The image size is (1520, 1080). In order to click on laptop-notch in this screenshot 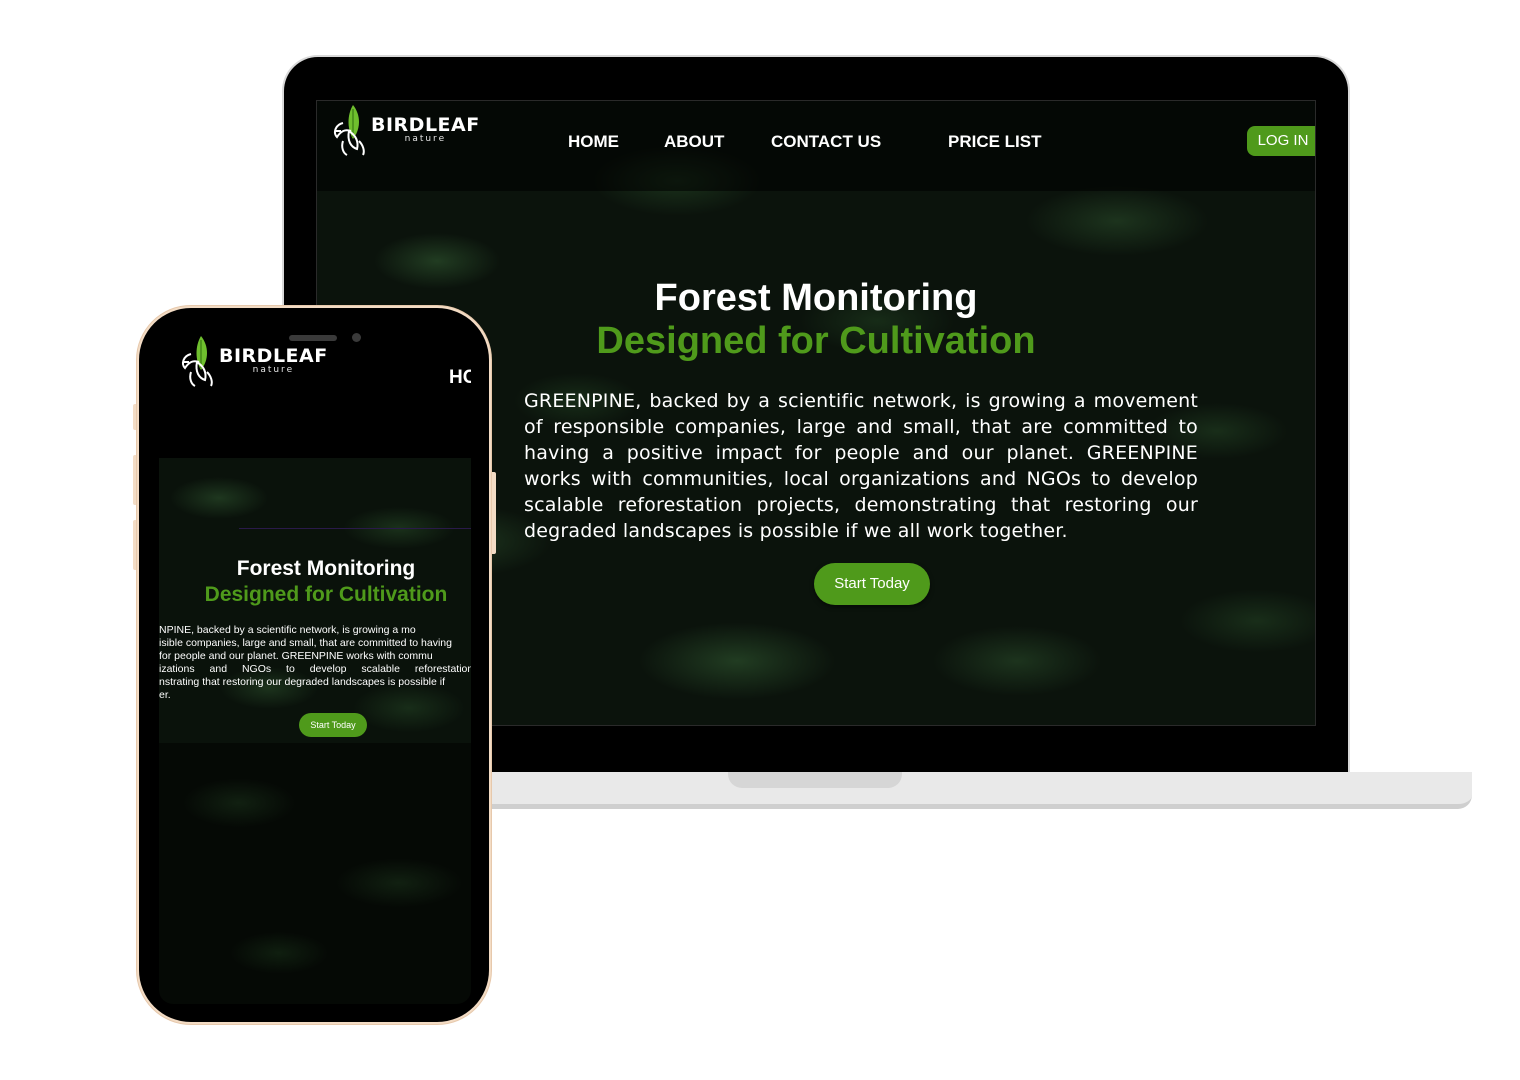, I will do `click(815, 780)`.